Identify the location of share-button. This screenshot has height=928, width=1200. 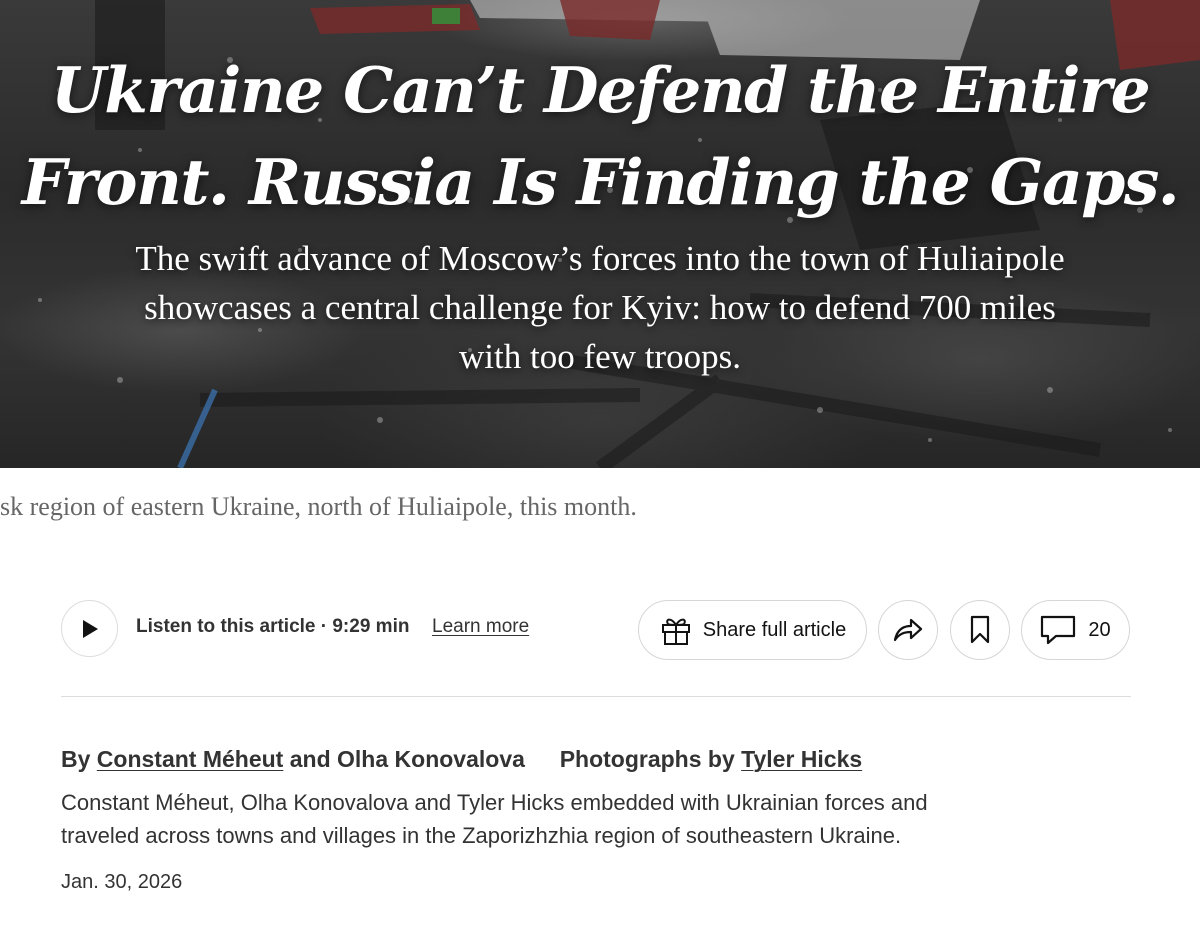
(908, 630).